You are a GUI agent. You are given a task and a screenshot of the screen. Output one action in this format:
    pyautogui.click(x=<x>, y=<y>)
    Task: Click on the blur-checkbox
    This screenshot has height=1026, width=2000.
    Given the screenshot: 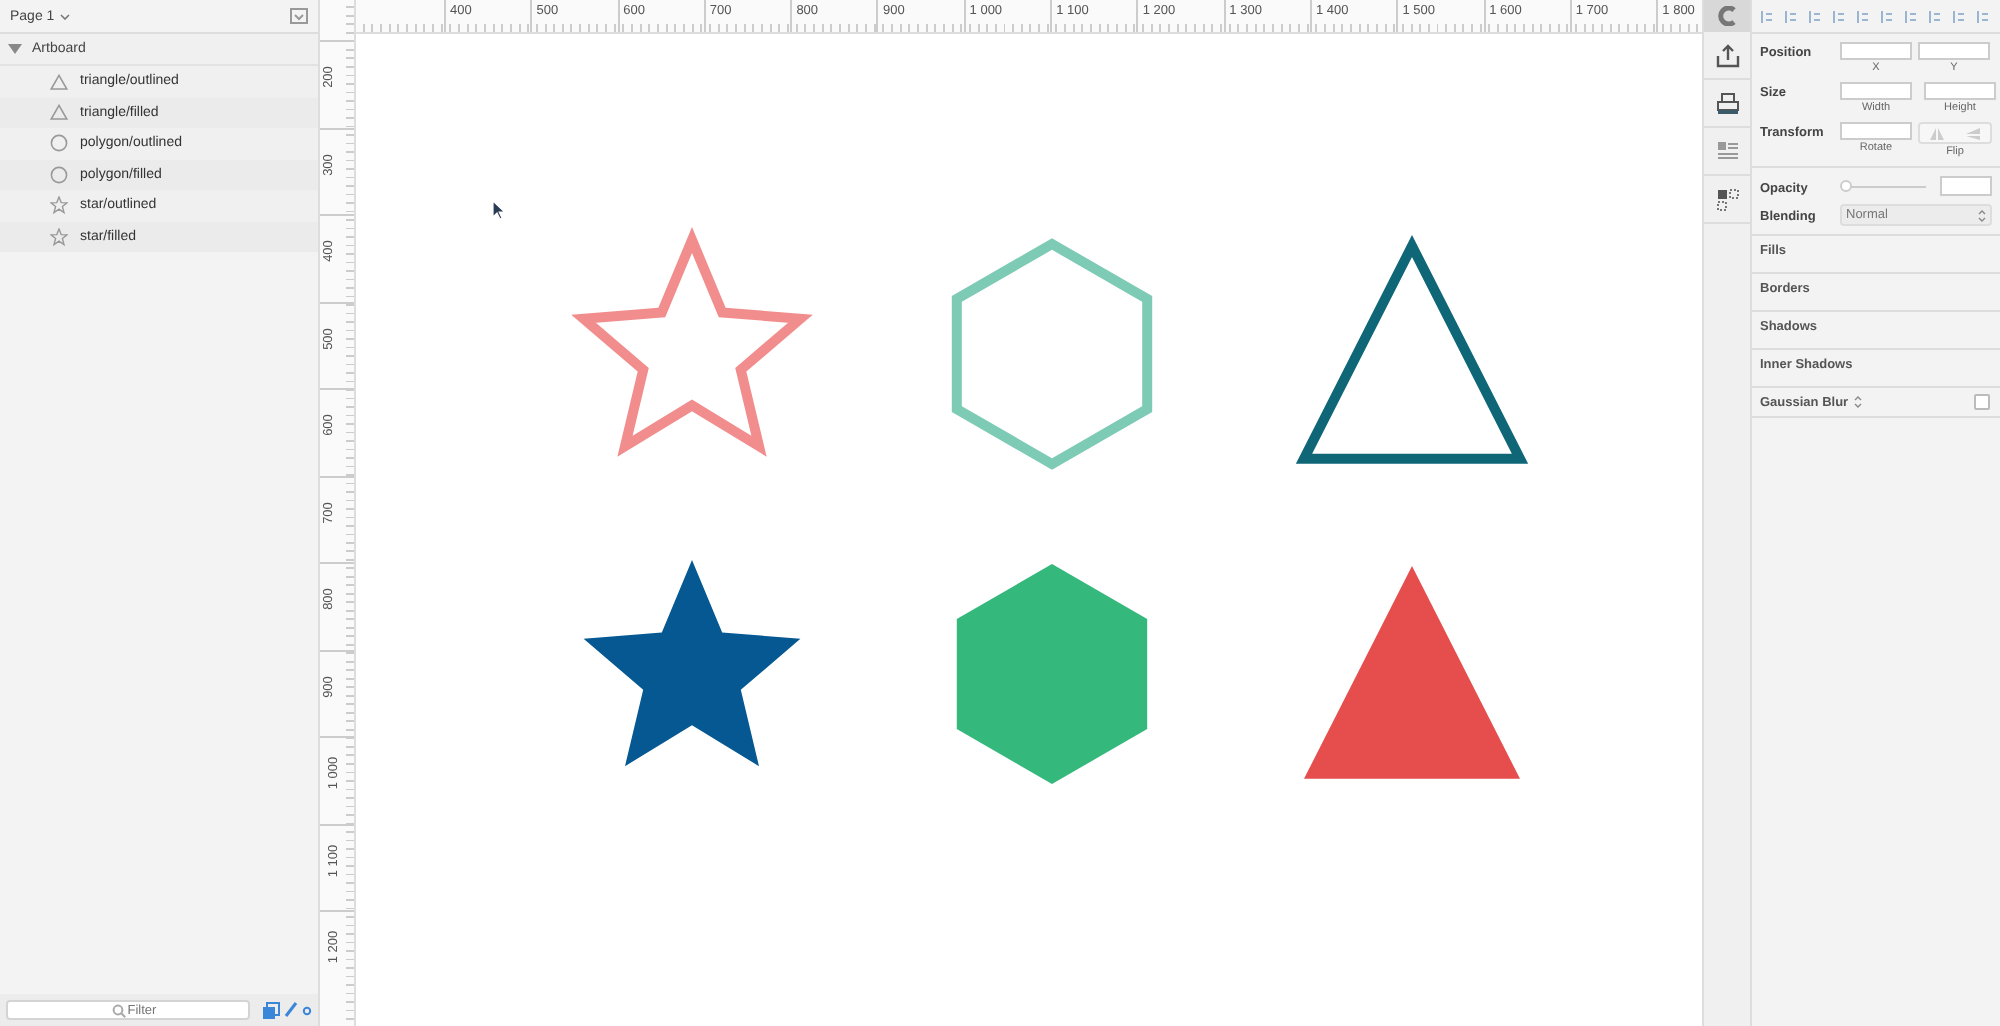 What is the action you would take?
    pyautogui.click(x=1982, y=402)
    